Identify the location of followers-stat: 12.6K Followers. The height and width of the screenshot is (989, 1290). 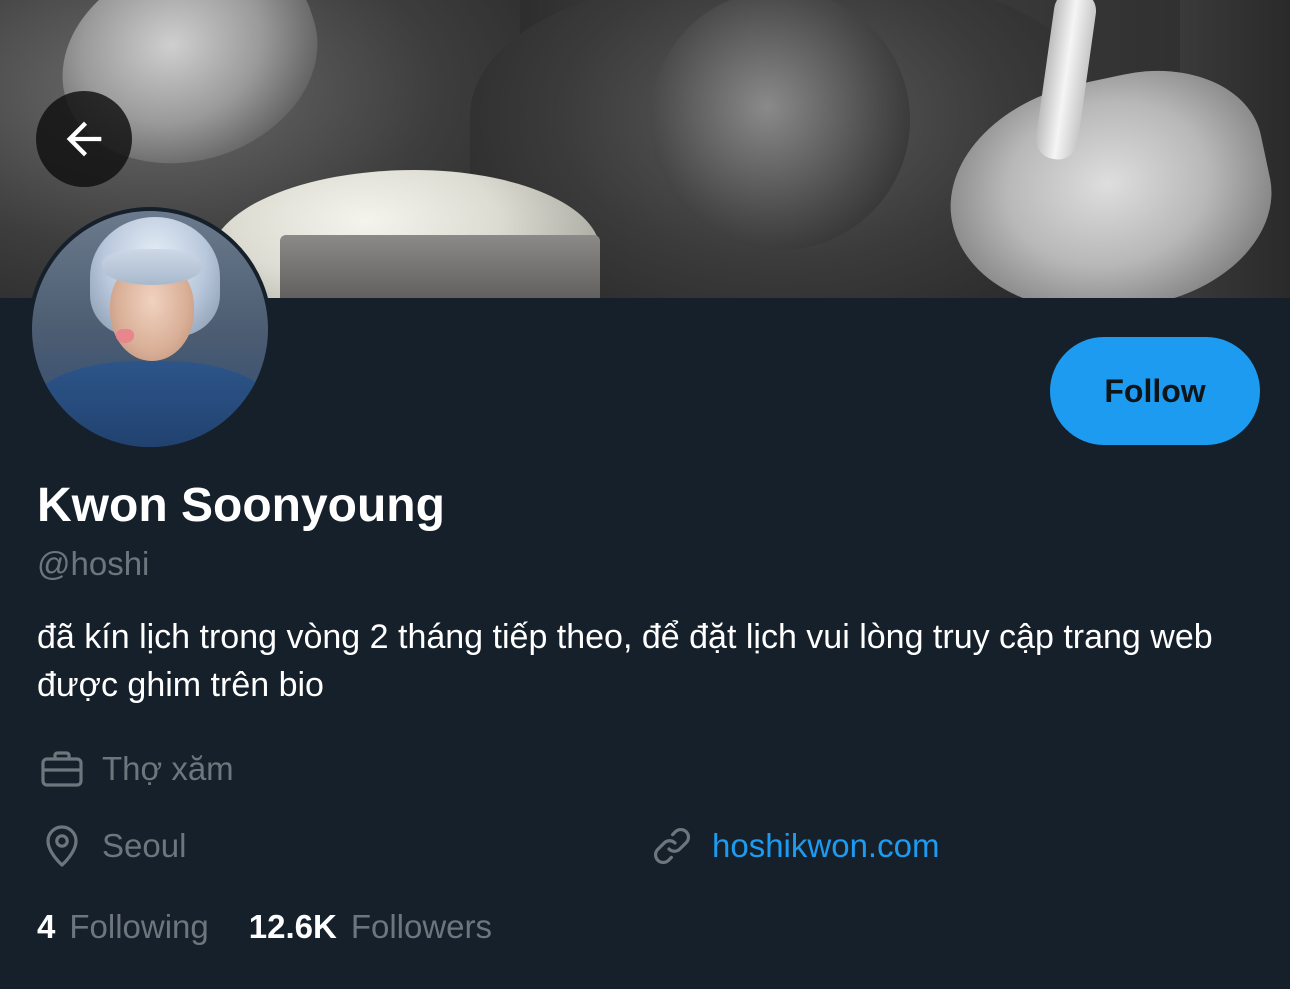
(370, 927).